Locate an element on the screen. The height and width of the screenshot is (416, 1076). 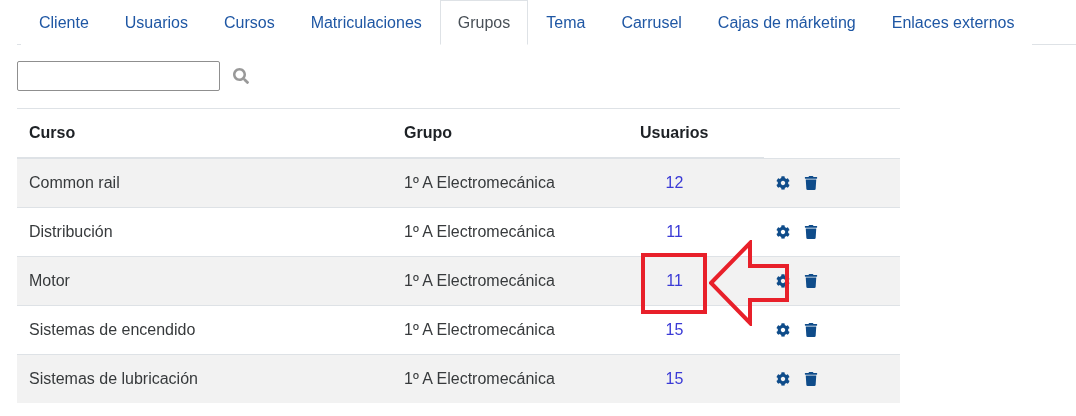
highlight-frame is located at coordinates (674, 283).